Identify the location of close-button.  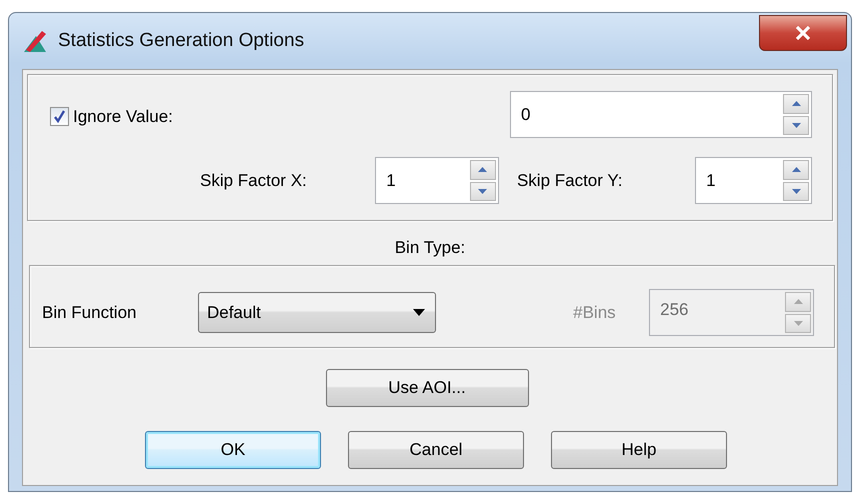
(803, 33).